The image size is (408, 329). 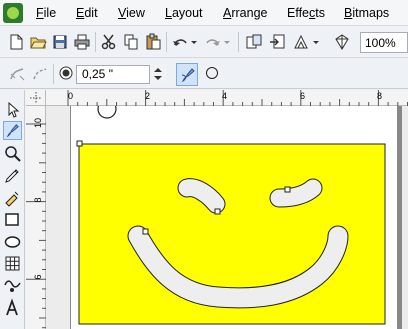 What do you see at coordinates (38, 123) in the screenshot?
I see `ruler-v-label: 10` at bounding box center [38, 123].